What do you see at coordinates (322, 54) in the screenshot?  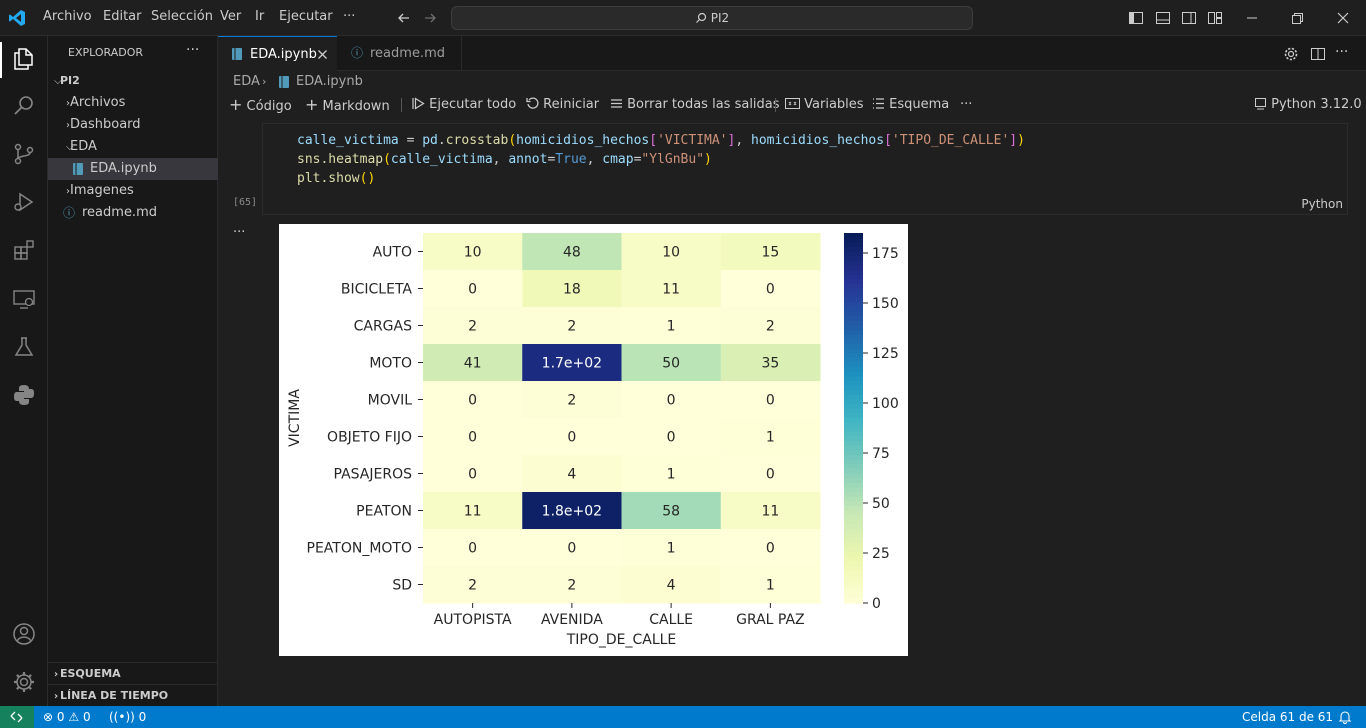 I see `close-tab-icon` at bounding box center [322, 54].